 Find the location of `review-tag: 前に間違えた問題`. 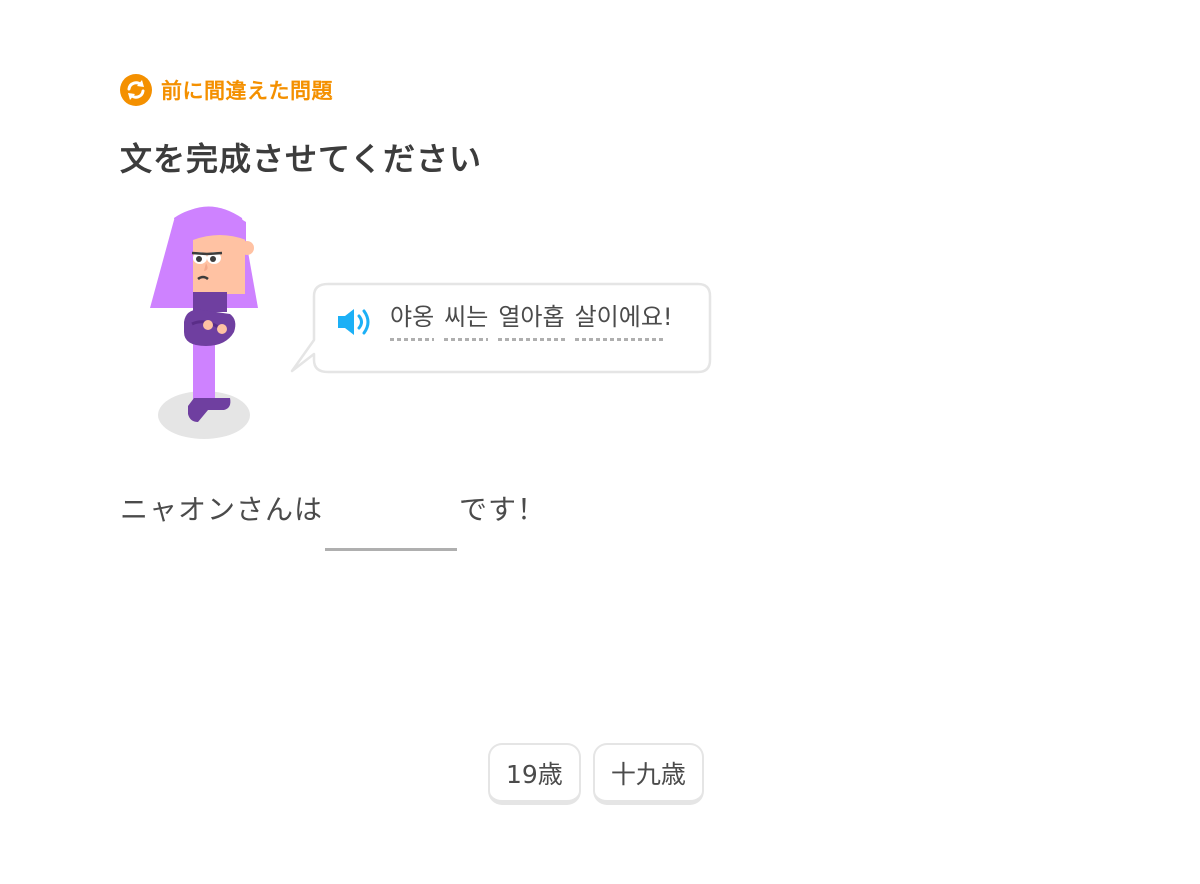

review-tag: 前に間違えた問題 is located at coordinates (226, 90).